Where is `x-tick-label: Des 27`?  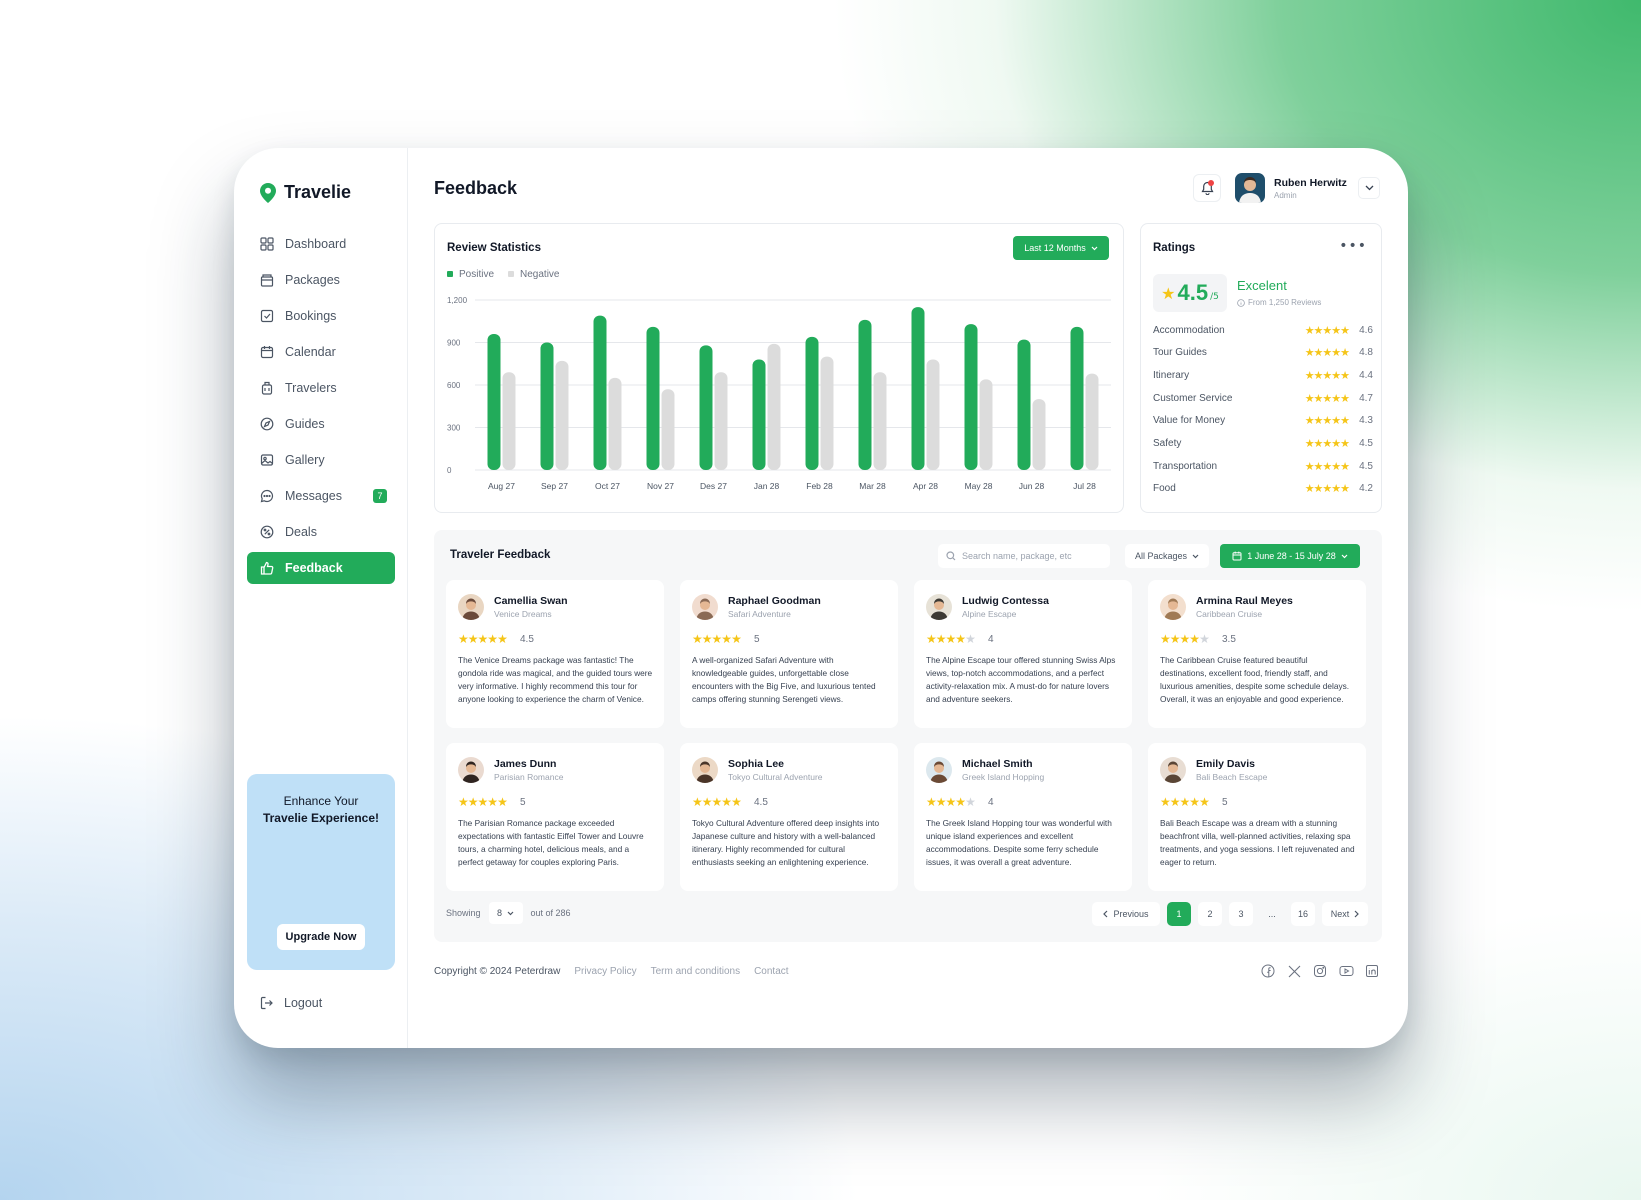 x-tick-label: Des 27 is located at coordinates (713, 486).